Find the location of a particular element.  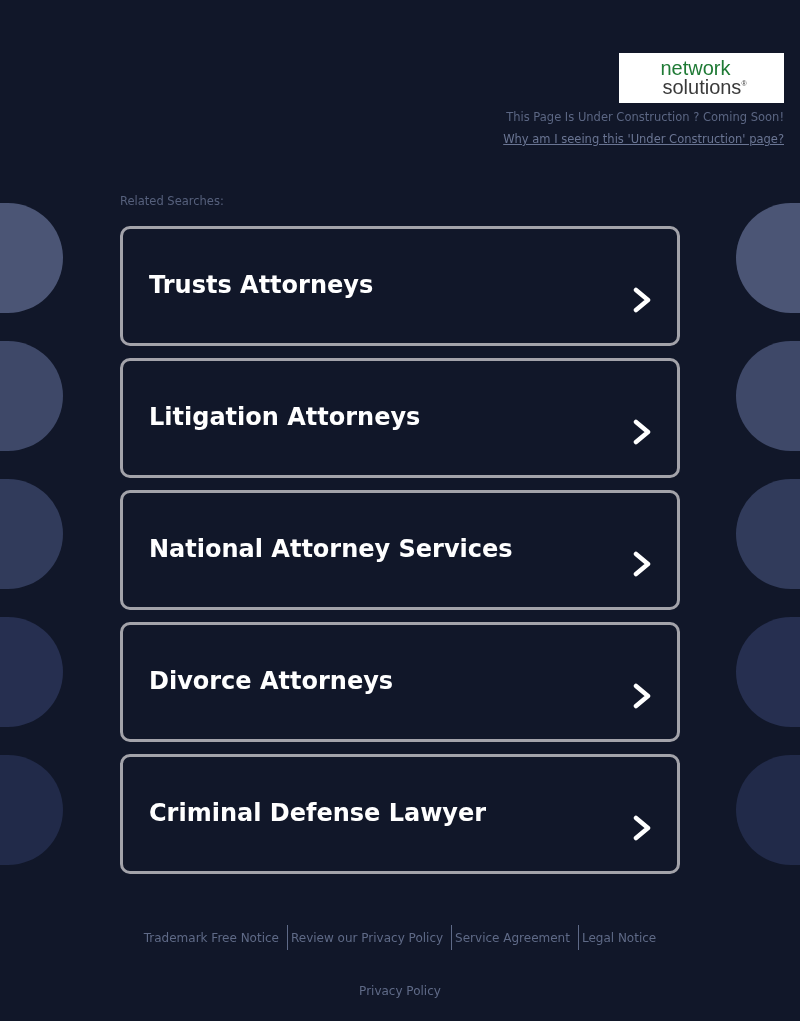

related-searches-heading: Related Searches: is located at coordinates (172, 201).